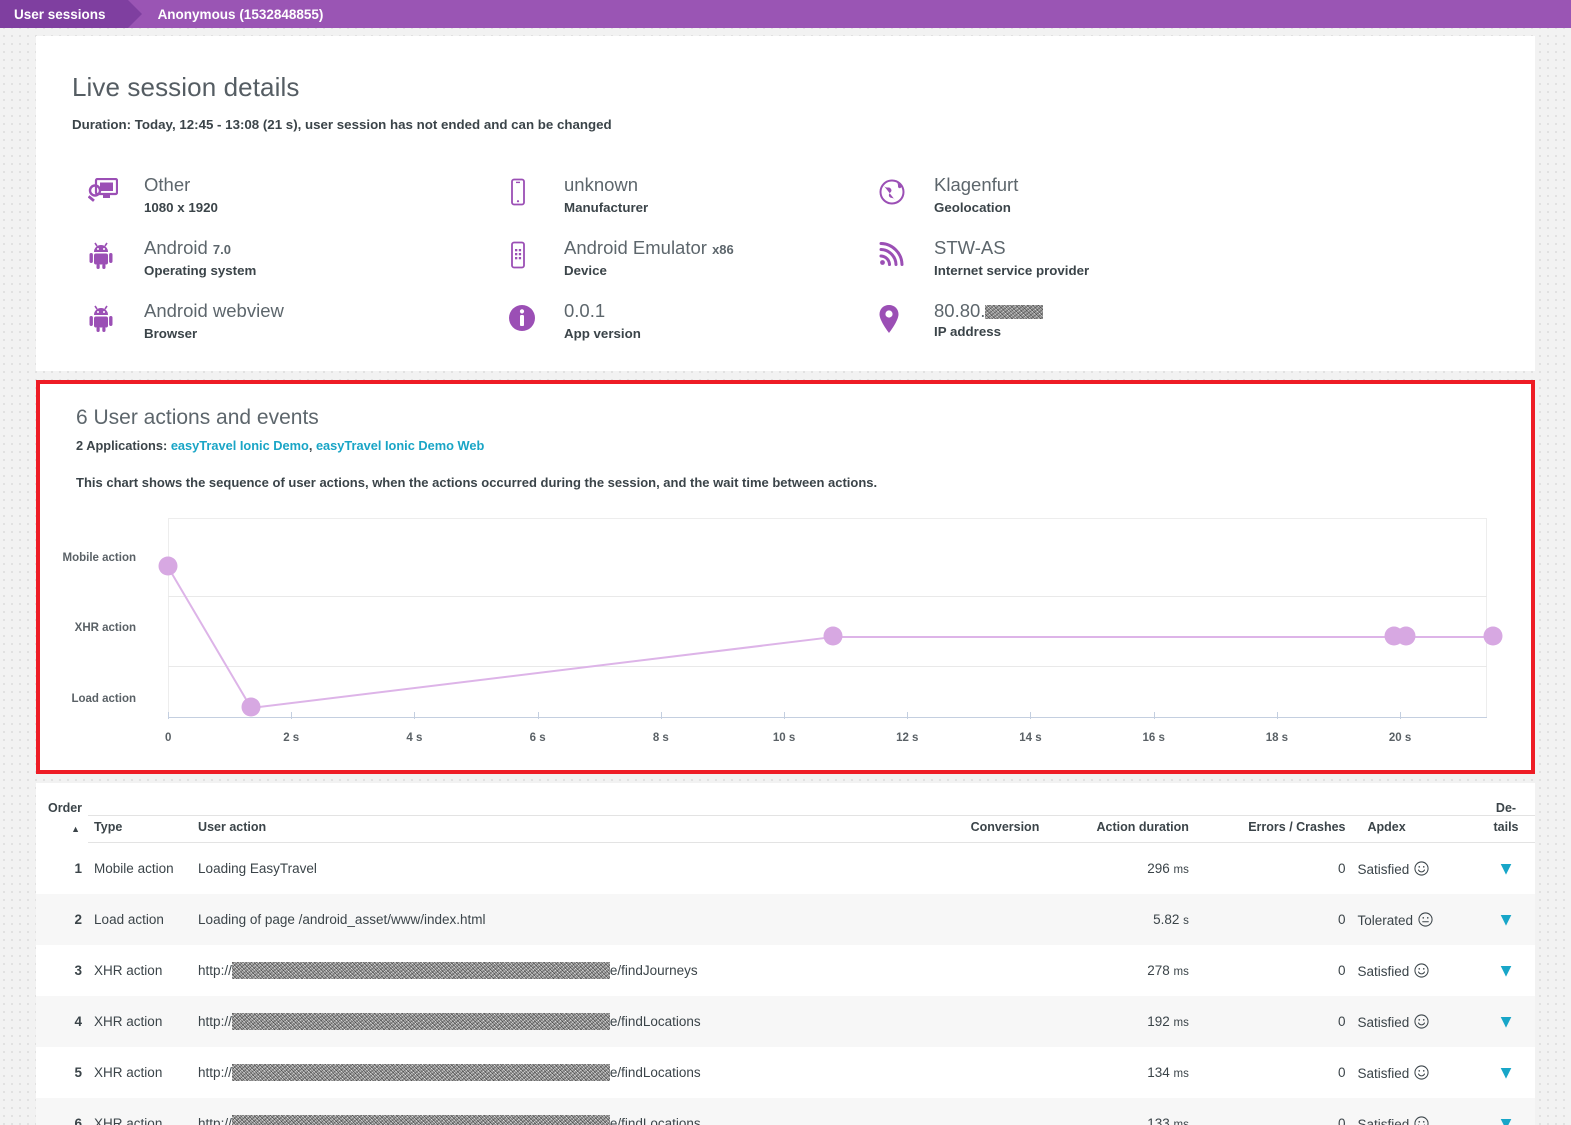 This screenshot has width=1571, height=1125. I want to click on cell-user-action: Loading EasyTravel, so click(561, 869).